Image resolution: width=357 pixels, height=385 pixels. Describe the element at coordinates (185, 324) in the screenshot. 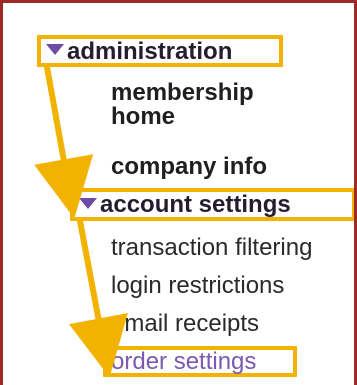

I see `email-receipts-link: email receipts` at that location.